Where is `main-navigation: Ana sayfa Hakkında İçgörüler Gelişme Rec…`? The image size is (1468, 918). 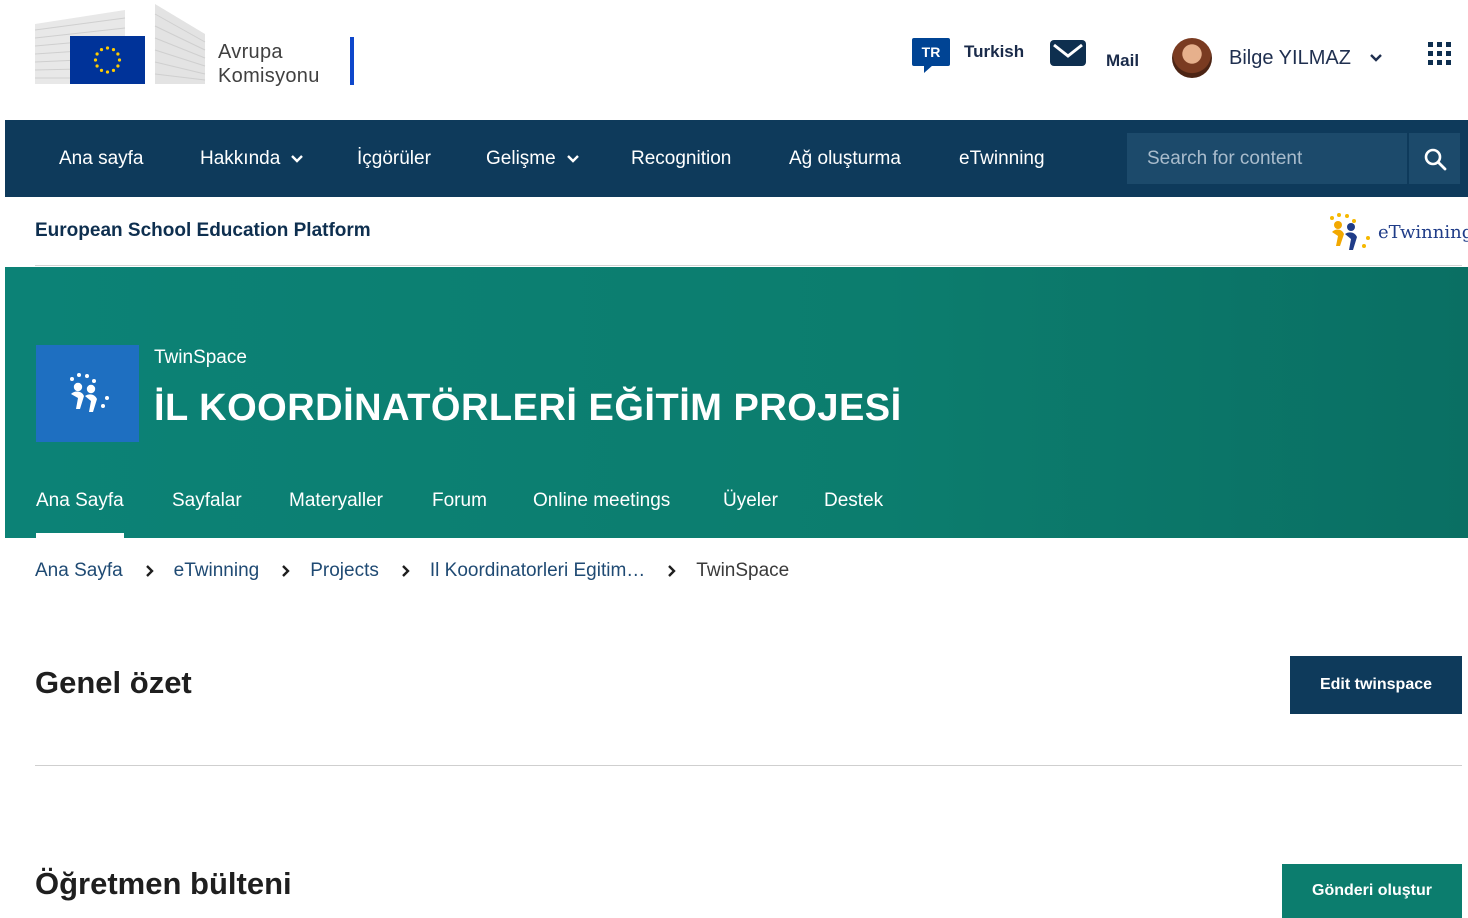 main-navigation: Ana sayfa Hakkında İçgörüler Gelişme Rec… is located at coordinates (736, 158).